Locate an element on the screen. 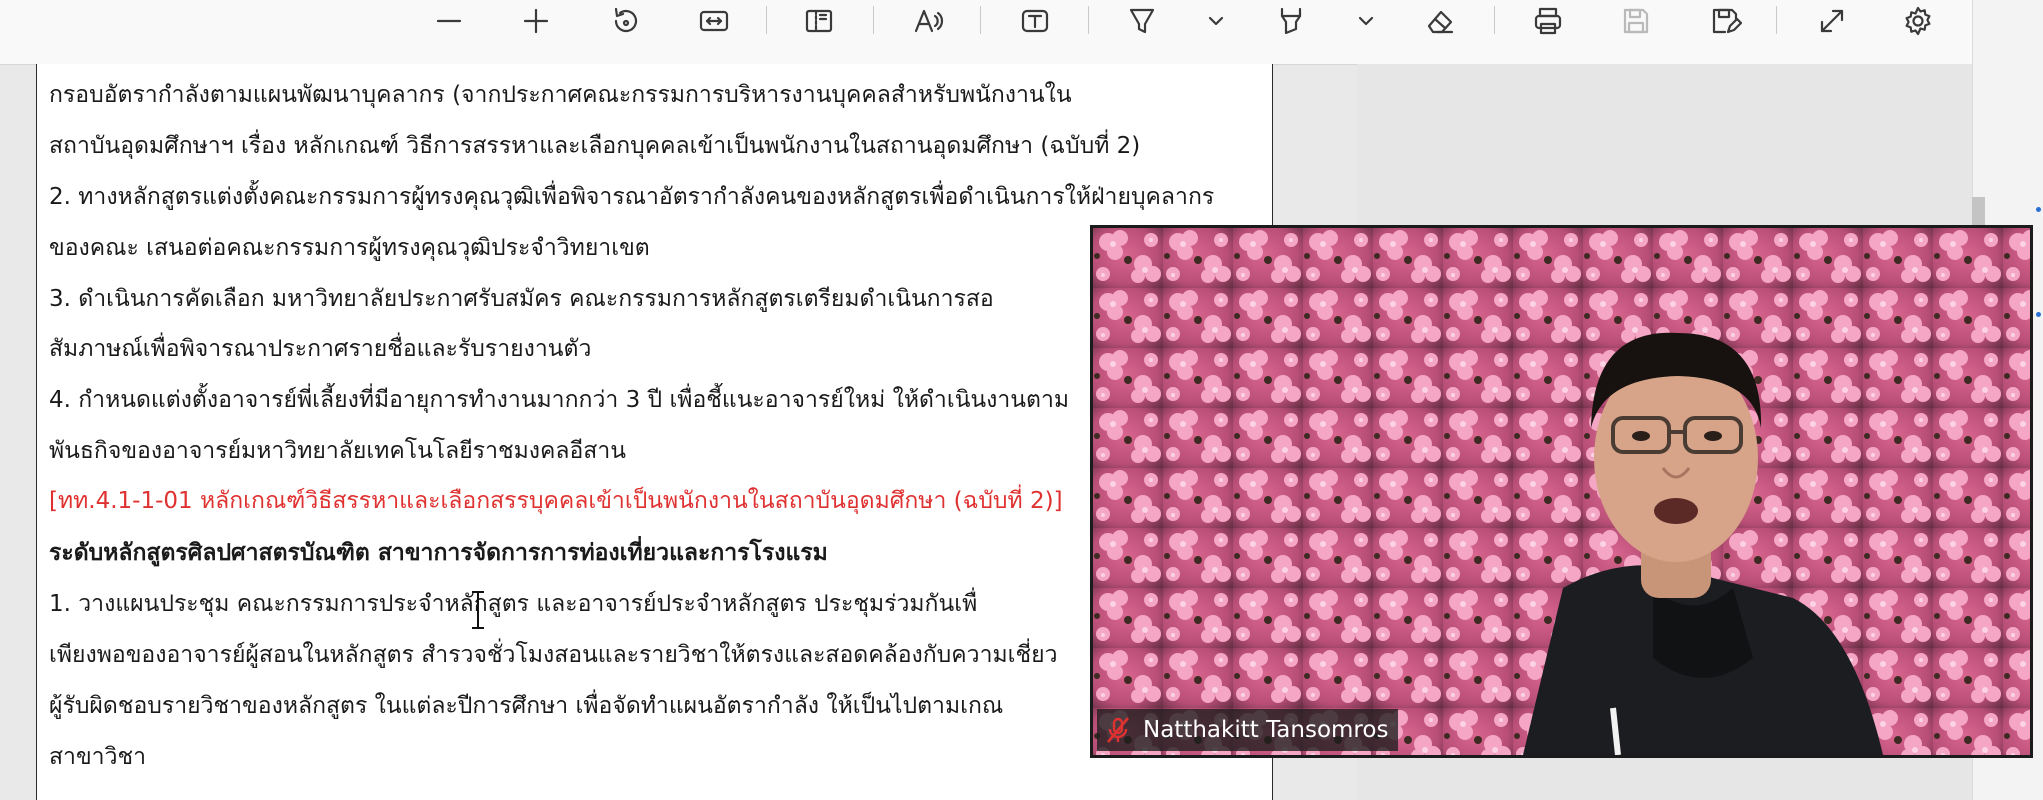 Image resolution: width=2043 pixels, height=800 pixels. eraser-icon is located at coordinates (1440, 22).